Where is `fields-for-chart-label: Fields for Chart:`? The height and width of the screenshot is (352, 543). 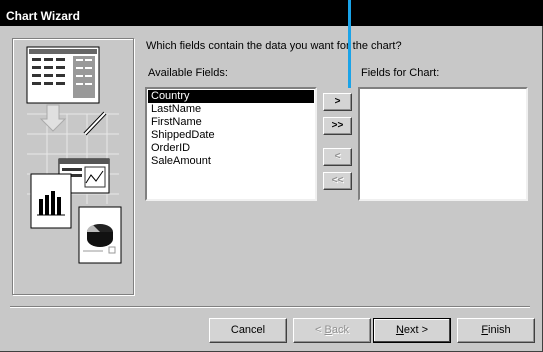
fields-for-chart-label: Fields for Chart: is located at coordinates (400, 73).